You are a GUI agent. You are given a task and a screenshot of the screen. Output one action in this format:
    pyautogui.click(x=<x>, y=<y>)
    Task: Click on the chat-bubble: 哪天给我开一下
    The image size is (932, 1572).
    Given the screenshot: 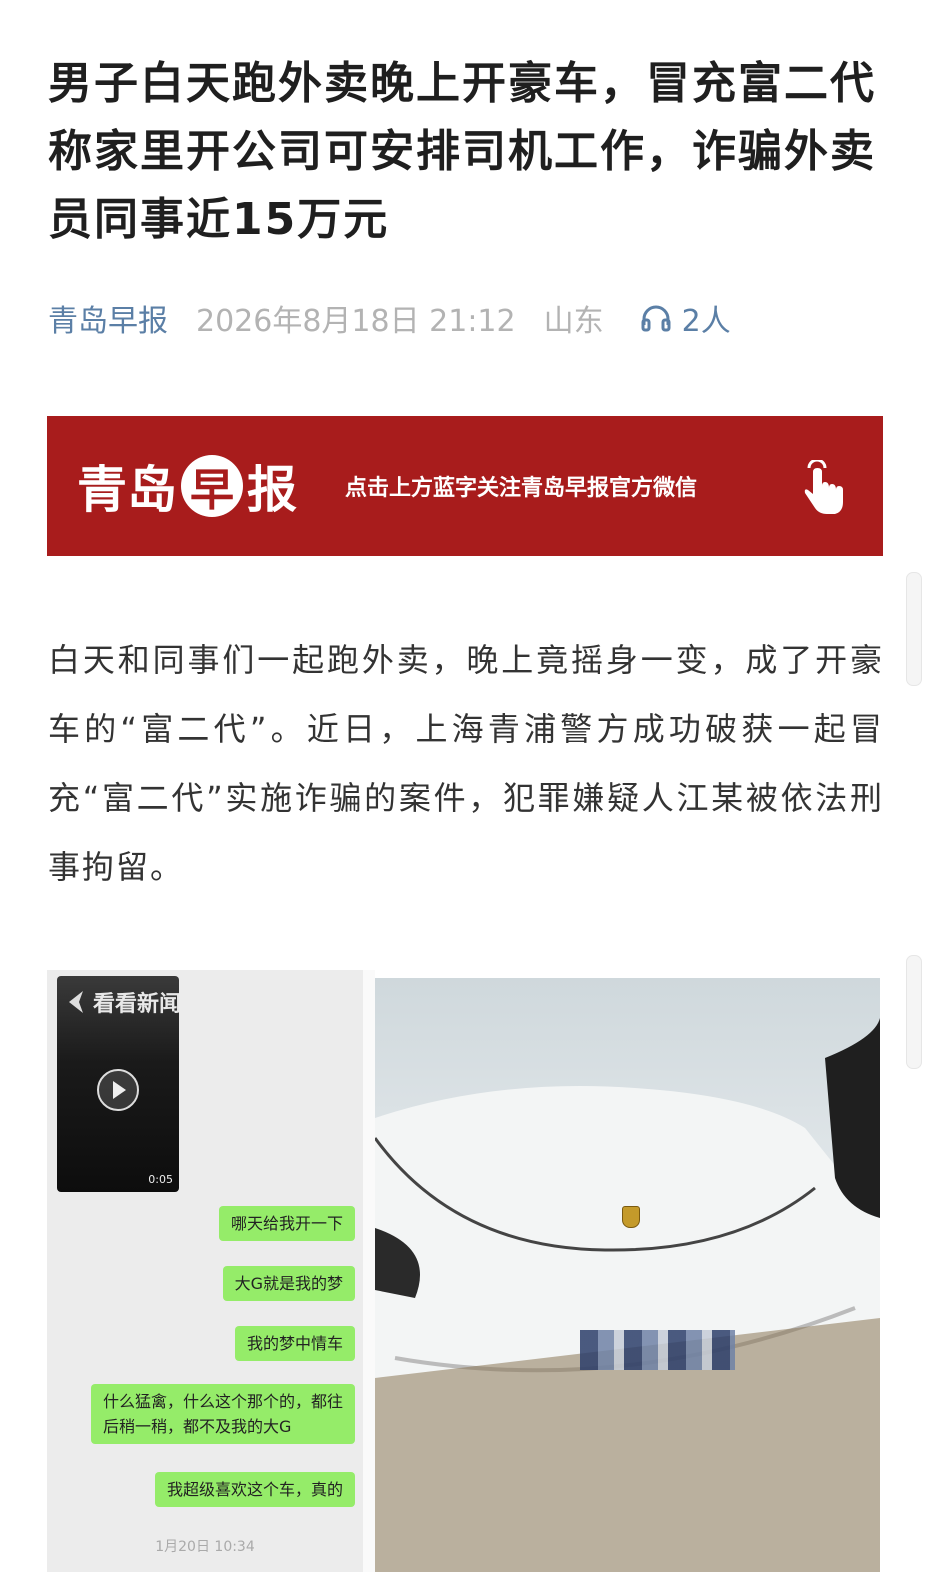 What is the action you would take?
    pyautogui.click(x=286, y=1223)
    